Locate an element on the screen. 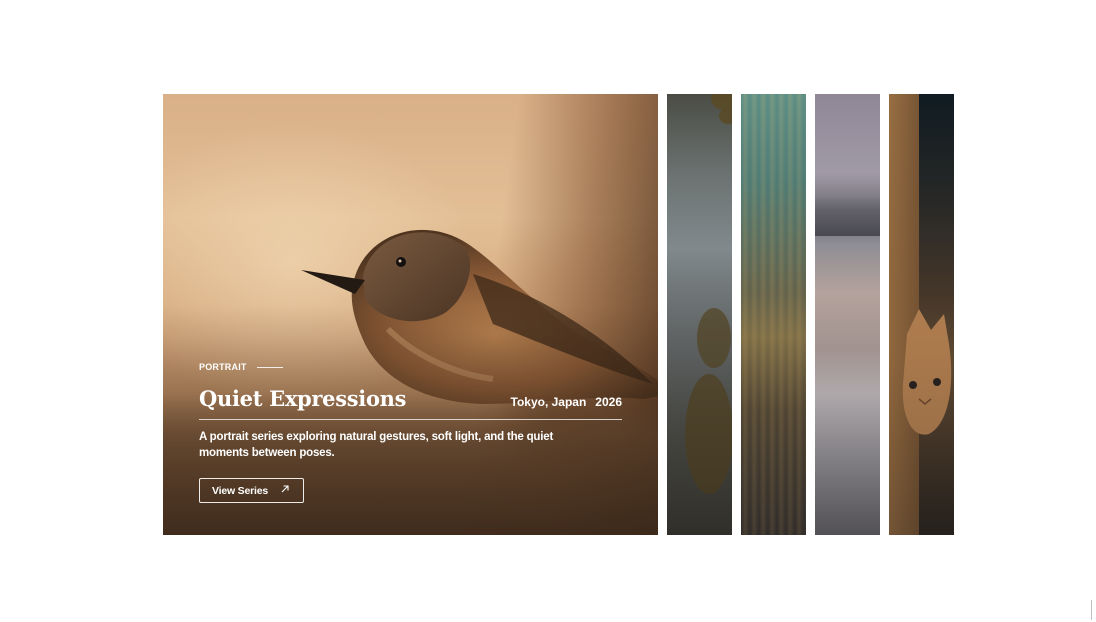 Image resolution: width=1096 pixels, height=622 pixels. series-year: 2026 is located at coordinates (608, 402).